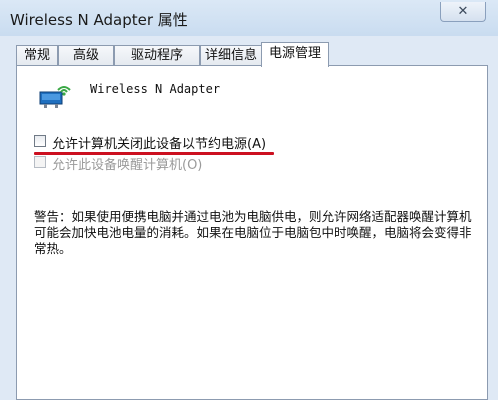 The image size is (498, 400). Describe the element at coordinates (249, 18) in the screenshot. I see `title-bar: Wireless N Adapter 属性 ✕` at that location.